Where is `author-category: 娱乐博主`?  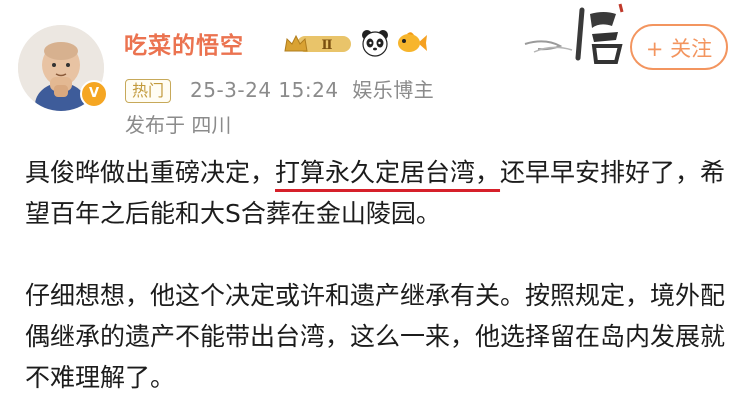 author-category: 娱乐博主 is located at coordinates (393, 90).